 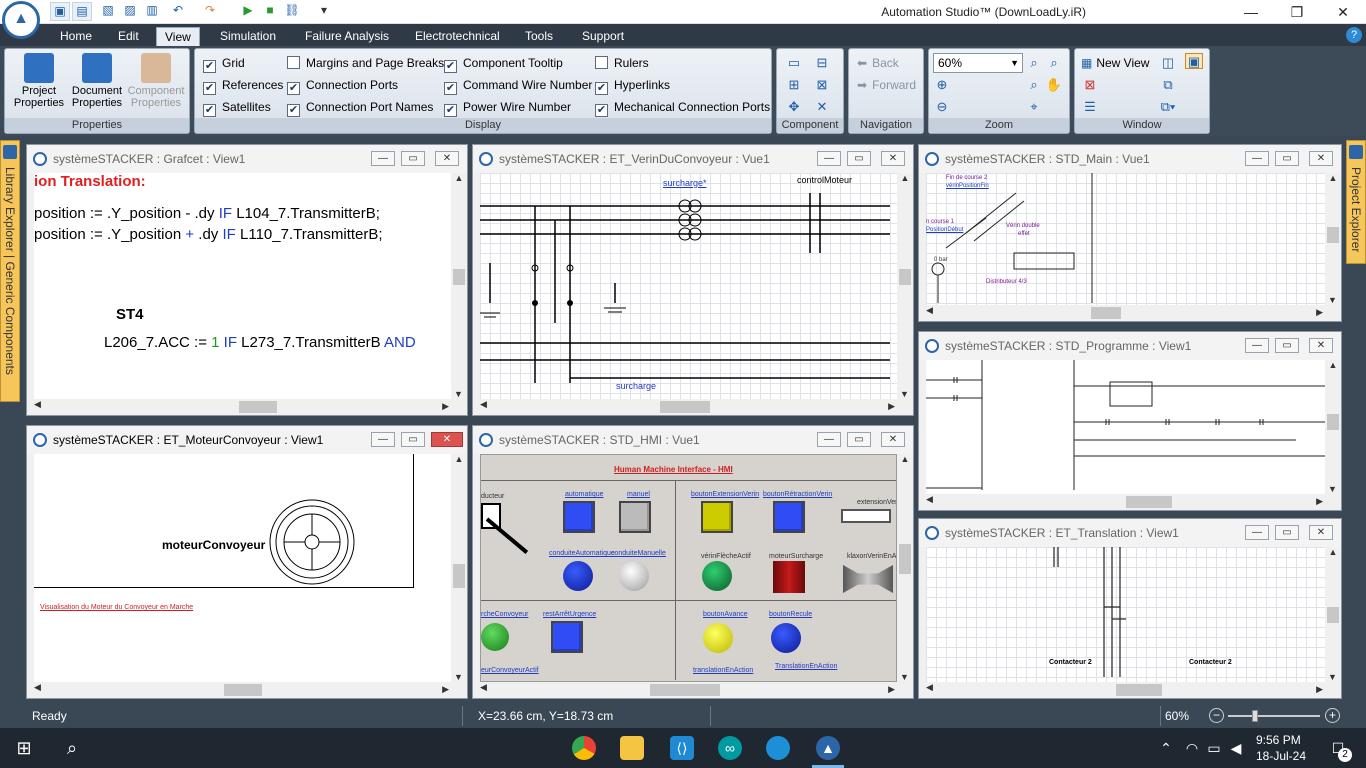 I want to click on help-icon: ?, so click(x=1354, y=35).